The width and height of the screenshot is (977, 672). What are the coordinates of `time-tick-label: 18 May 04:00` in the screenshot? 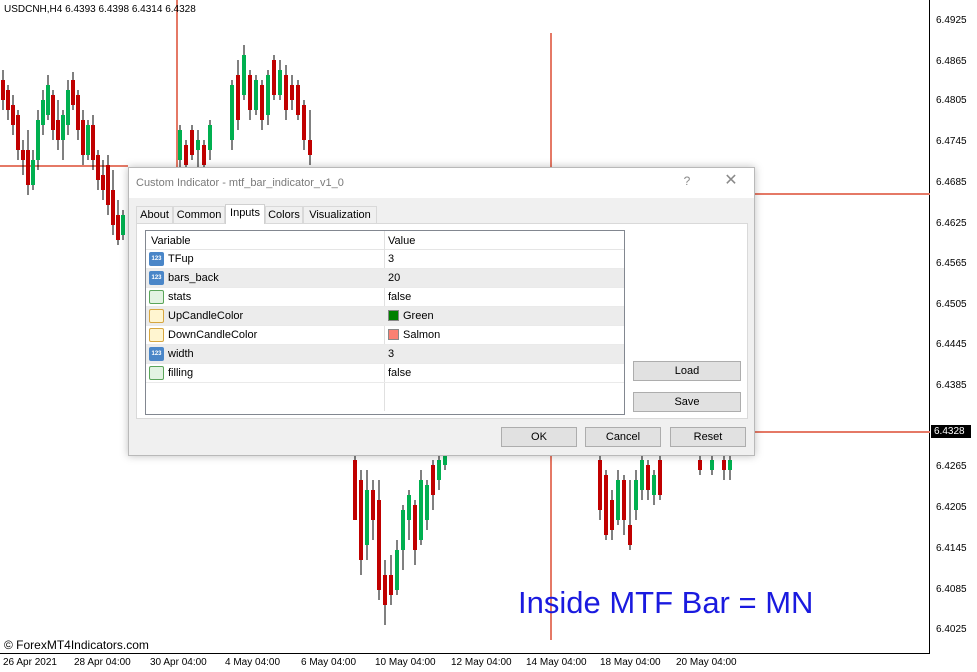 It's located at (630, 662).